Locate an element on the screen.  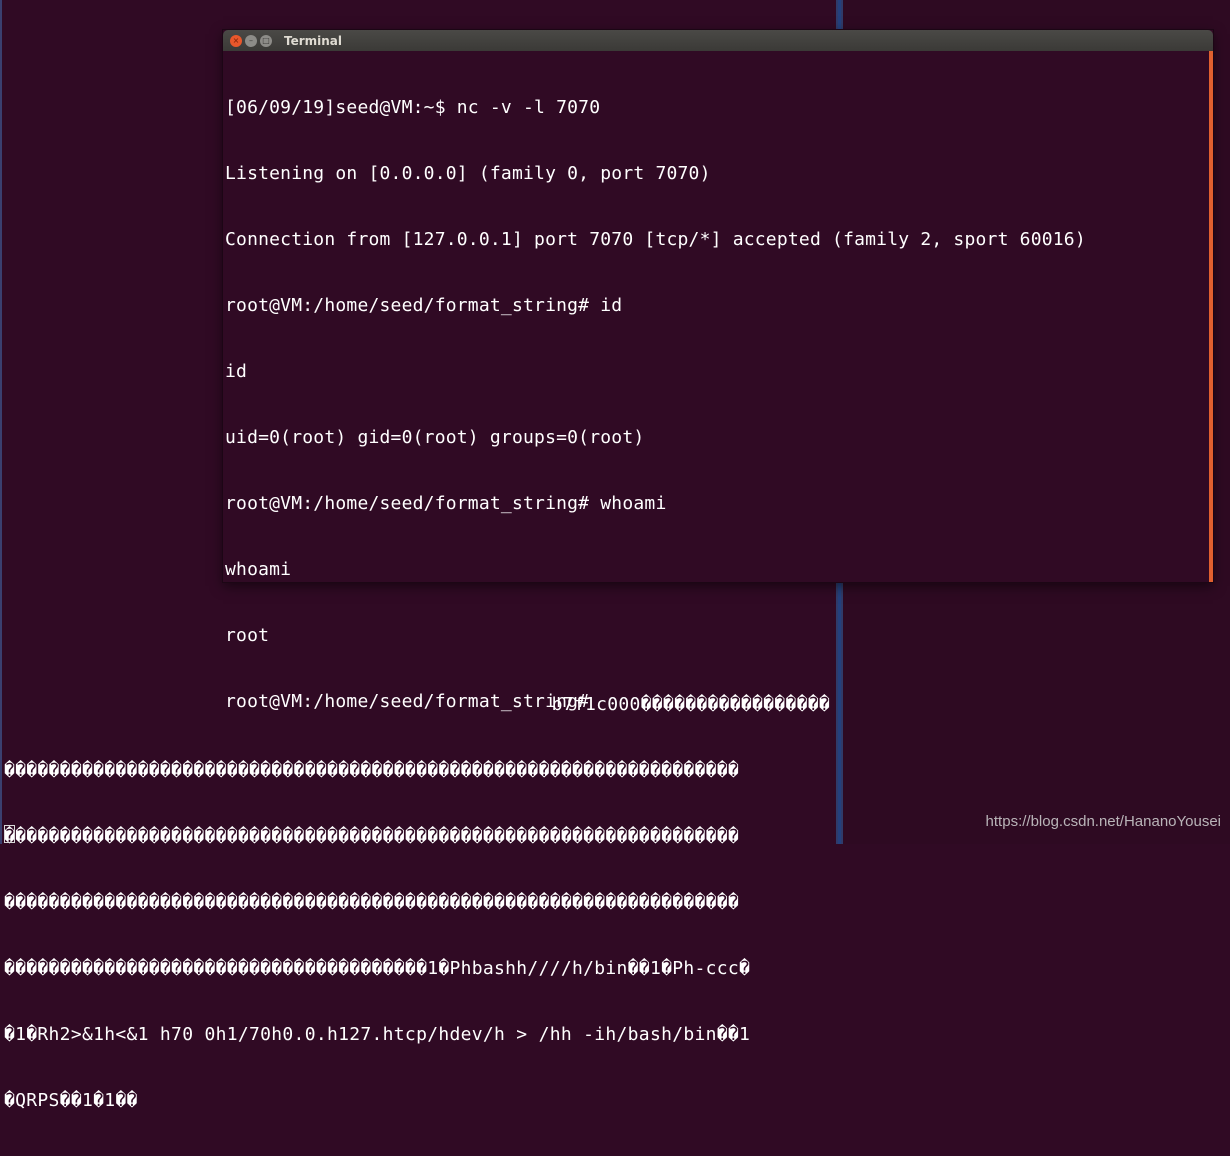
minimize-button: – is located at coordinates (251, 40).